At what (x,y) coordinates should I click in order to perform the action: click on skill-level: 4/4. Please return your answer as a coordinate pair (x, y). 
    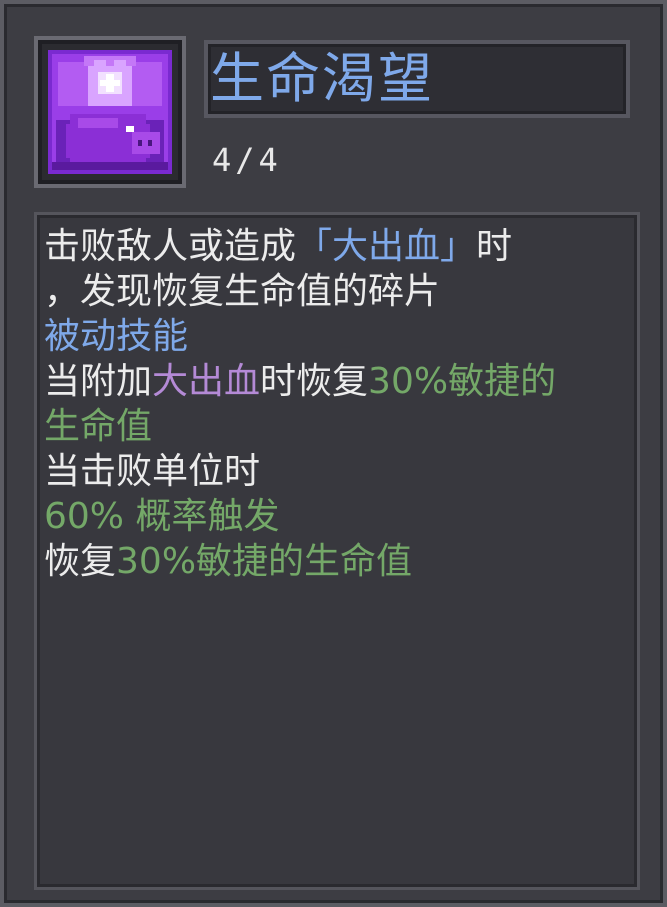
    Looking at the image, I should click on (247, 160).